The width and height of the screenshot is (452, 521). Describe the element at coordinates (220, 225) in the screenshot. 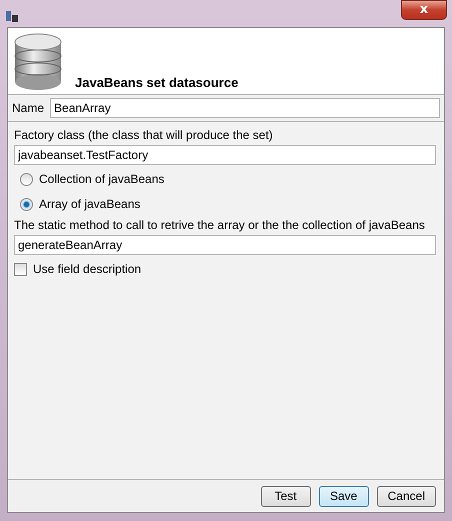

I see `method-label: The static method to call to retrive the array or the the collection of javaBeans` at that location.